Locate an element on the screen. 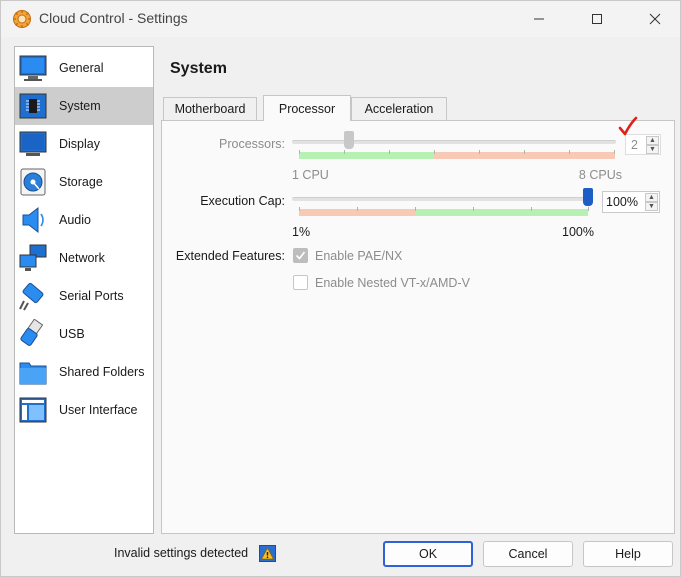  enable-pae-checkbox is located at coordinates (300, 255).